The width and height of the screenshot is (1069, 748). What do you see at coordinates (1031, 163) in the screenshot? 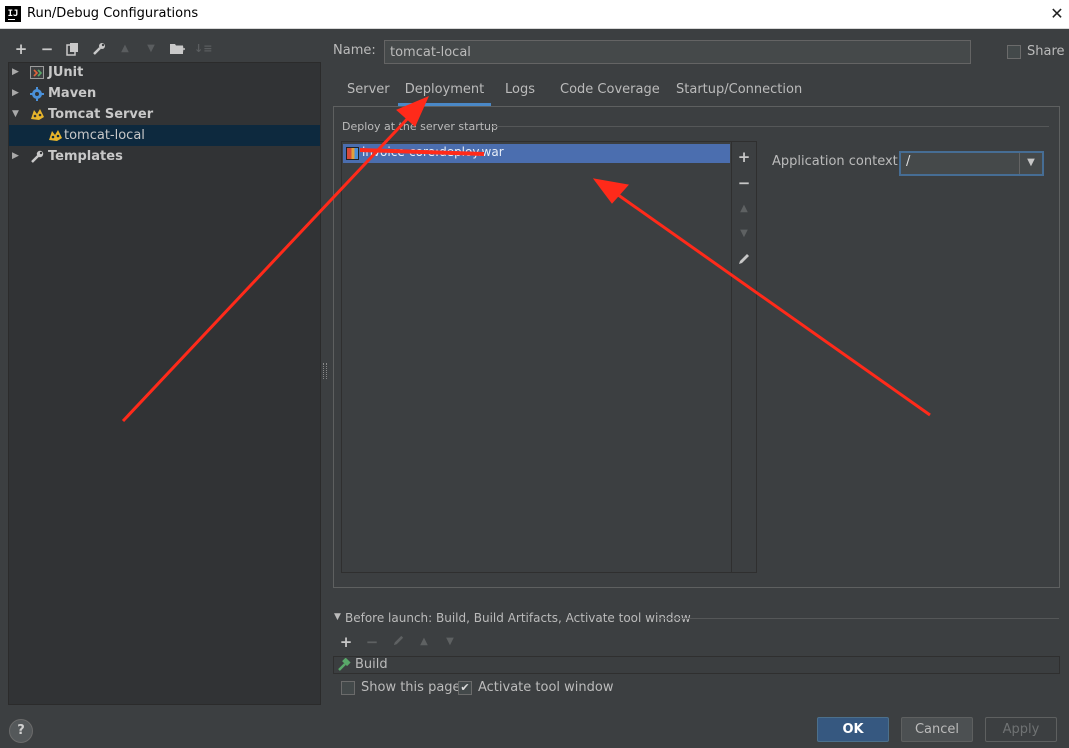
I see `chevron-down-icon: ▼` at bounding box center [1031, 163].